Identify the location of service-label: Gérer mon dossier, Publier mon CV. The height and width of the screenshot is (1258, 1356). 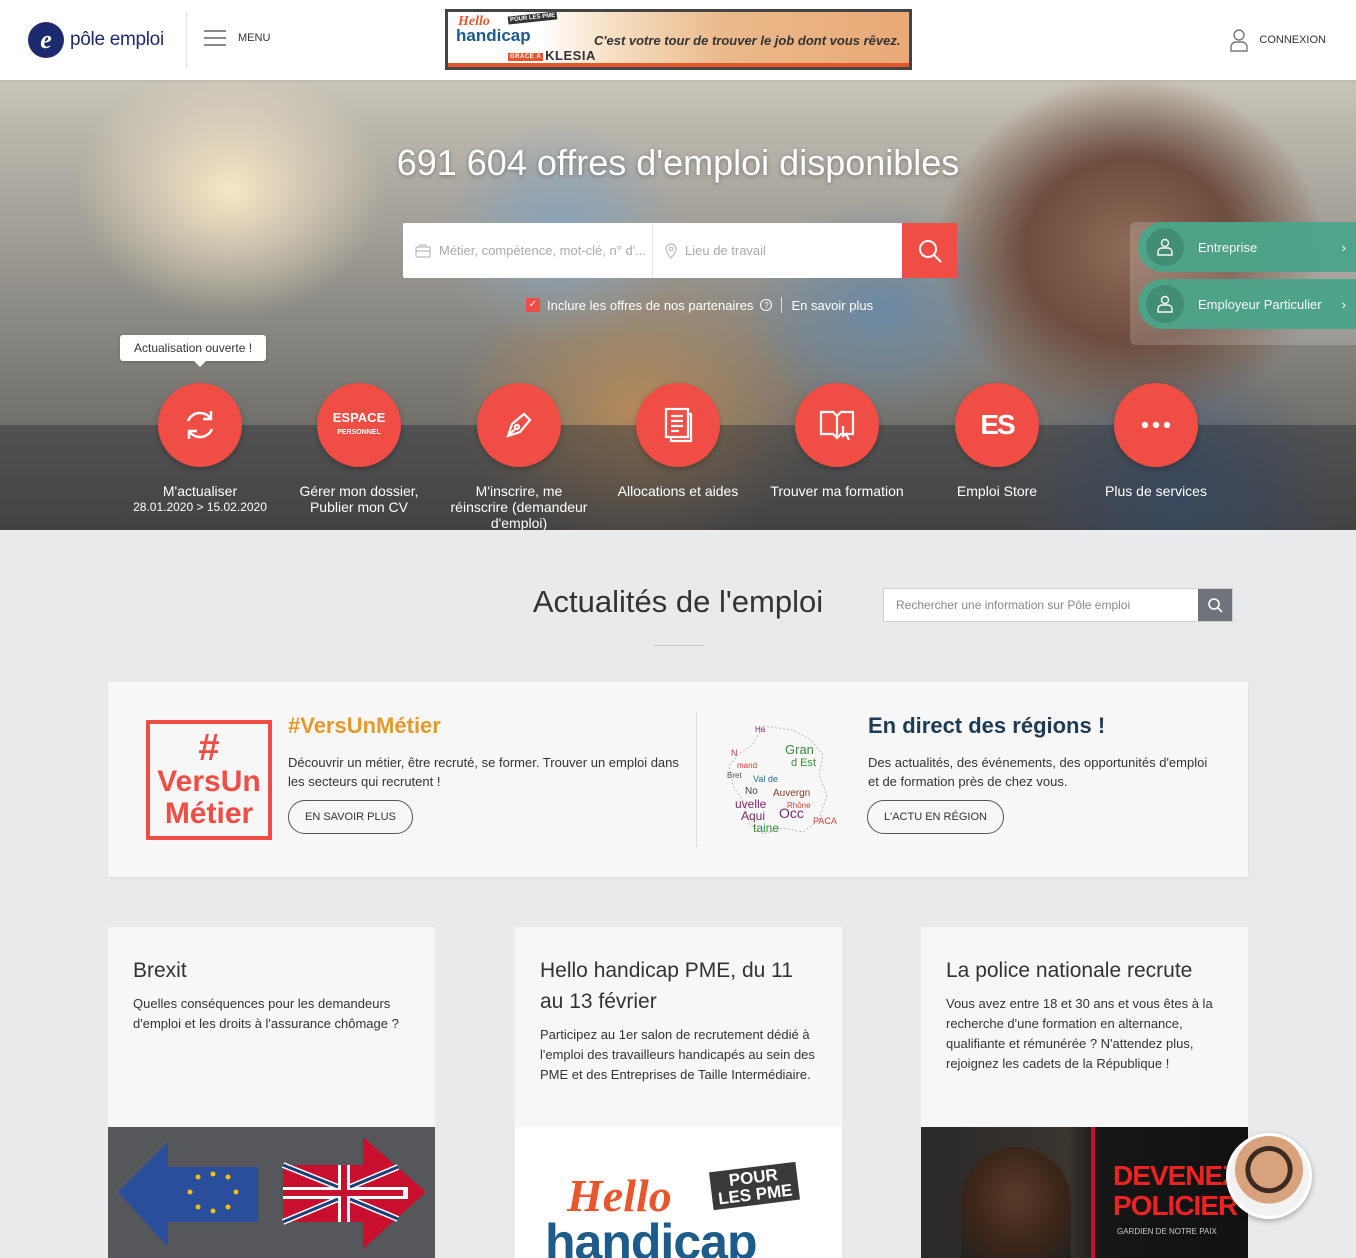
(359, 499).